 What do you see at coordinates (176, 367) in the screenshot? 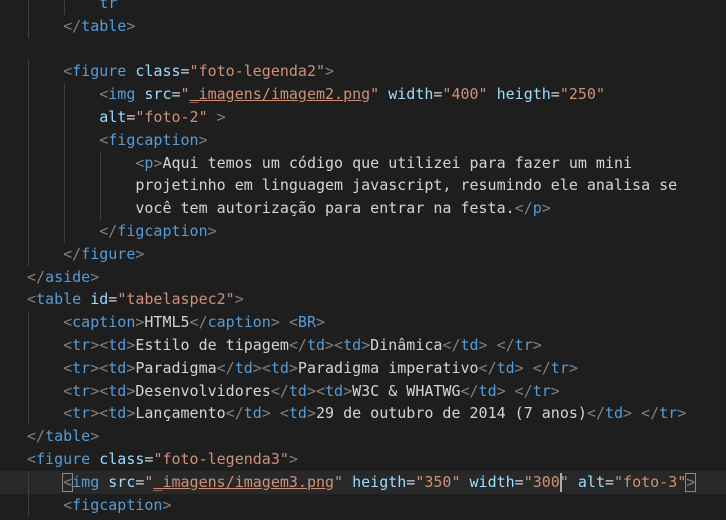
I see `code-token-txt: Paradigma` at bounding box center [176, 367].